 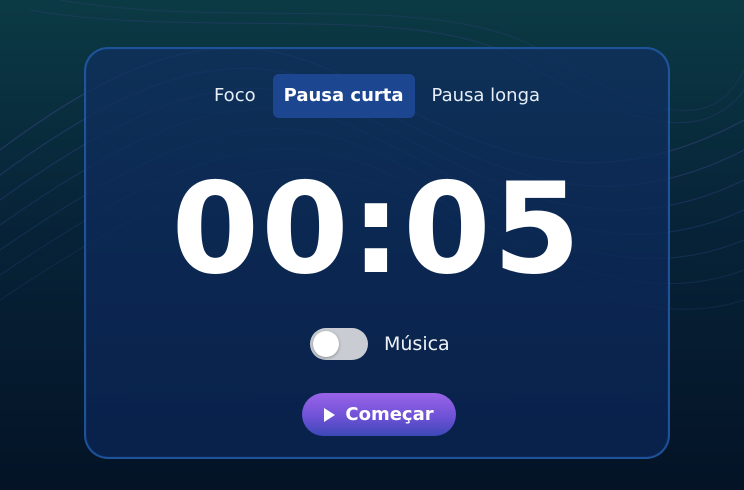 I want to click on mode-tabs: Foco Pausa curta Pausa longa, so click(x=377, y=96).